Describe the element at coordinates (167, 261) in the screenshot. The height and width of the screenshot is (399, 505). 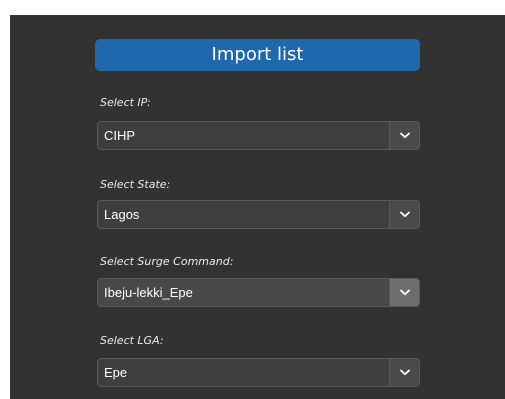
I see `select-surge-command-label: Select Surge Command:` at that location.